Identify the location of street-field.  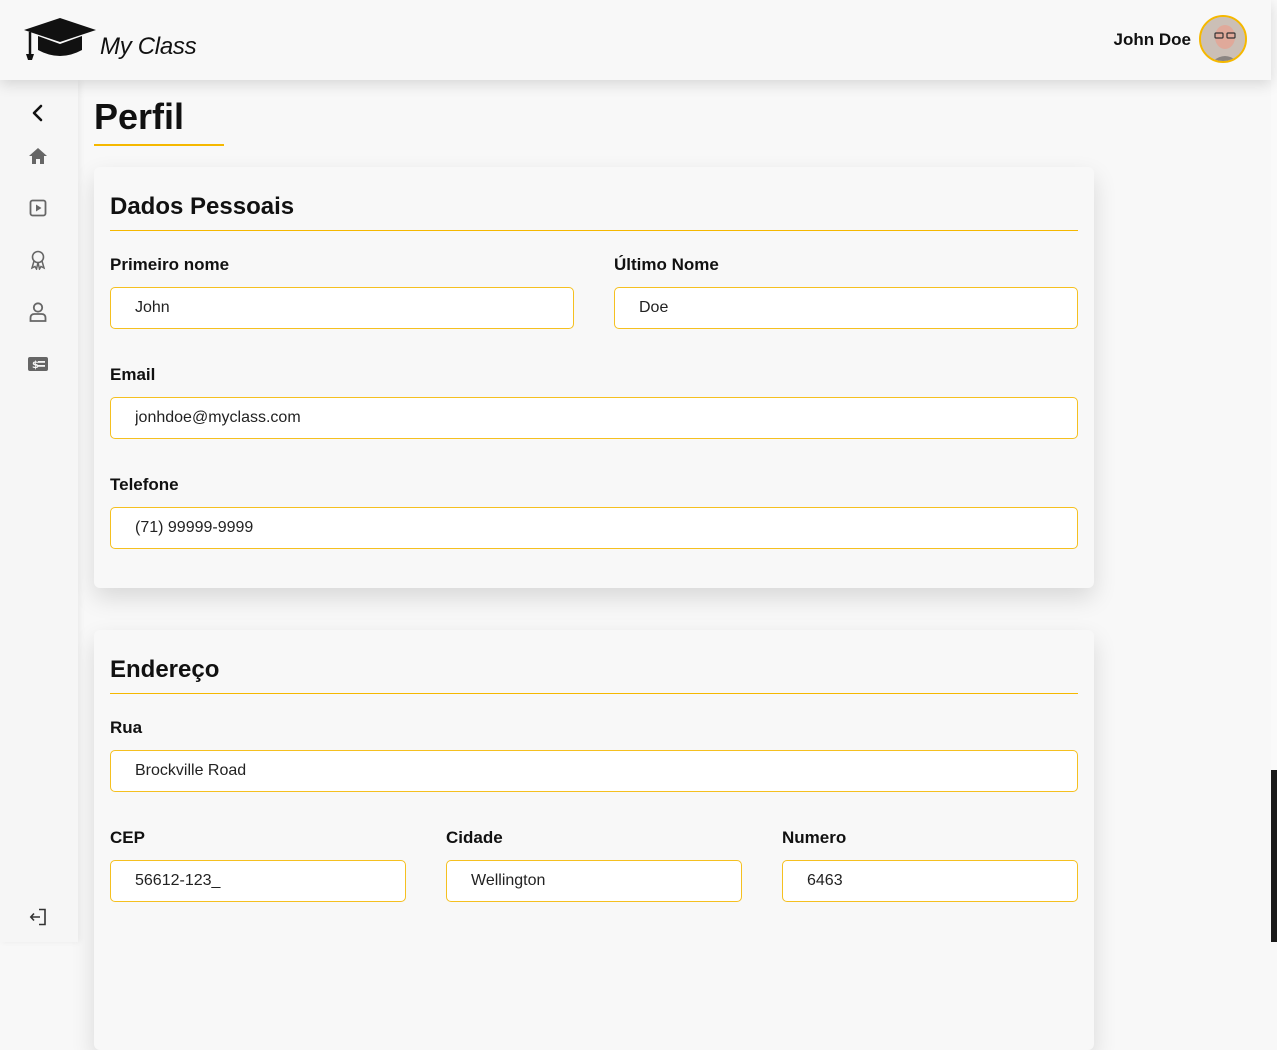
(594, 771).